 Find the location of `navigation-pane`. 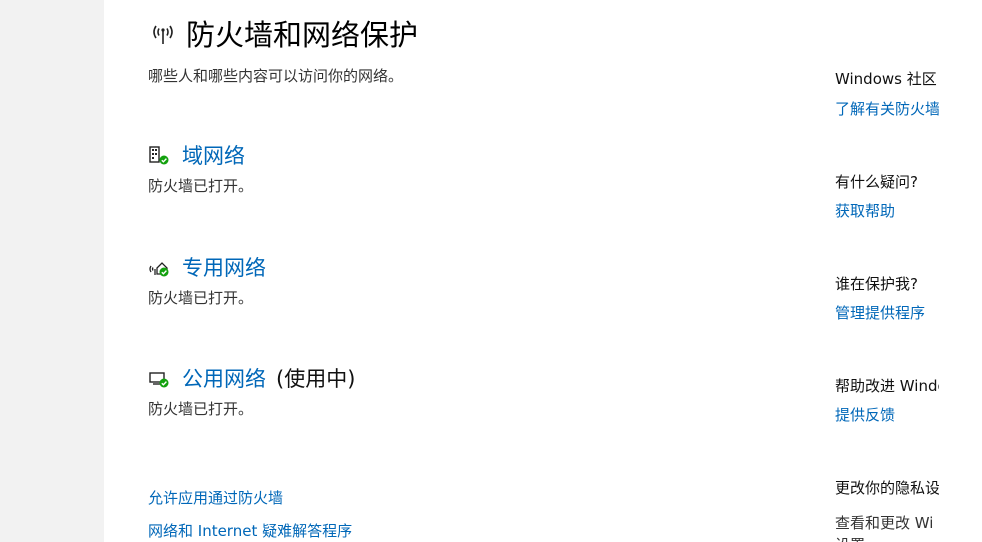

navigation-pane is located at coordinates (52, 271).